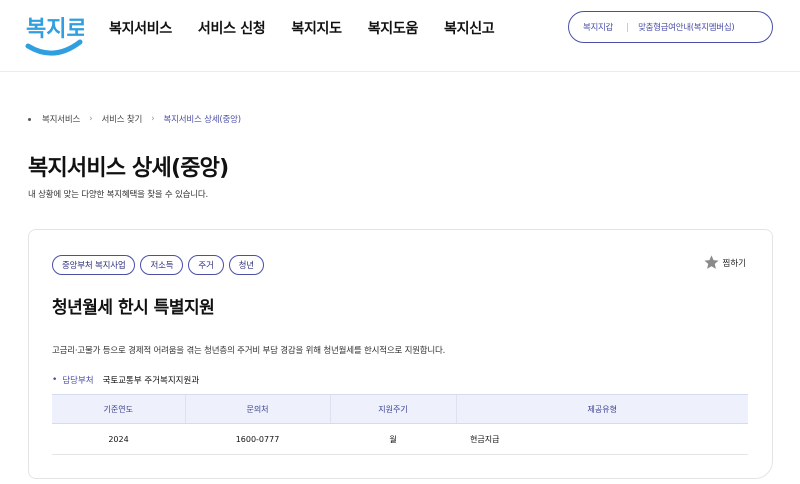  I want to click on utility-links: 복지지갑 맞춤형급여안내(복지멤버십), so click(670, 27).